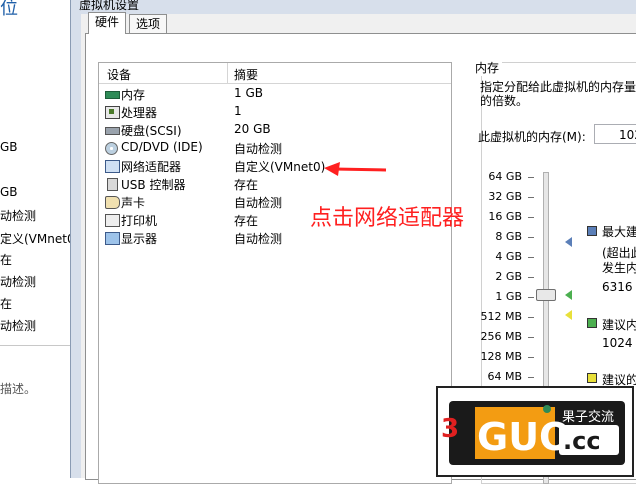 The image size is (636, 484). Describe the element at coordinates (387, 218) in the screenshot. I see `annotation-text: 点击网络适配器` at that location.